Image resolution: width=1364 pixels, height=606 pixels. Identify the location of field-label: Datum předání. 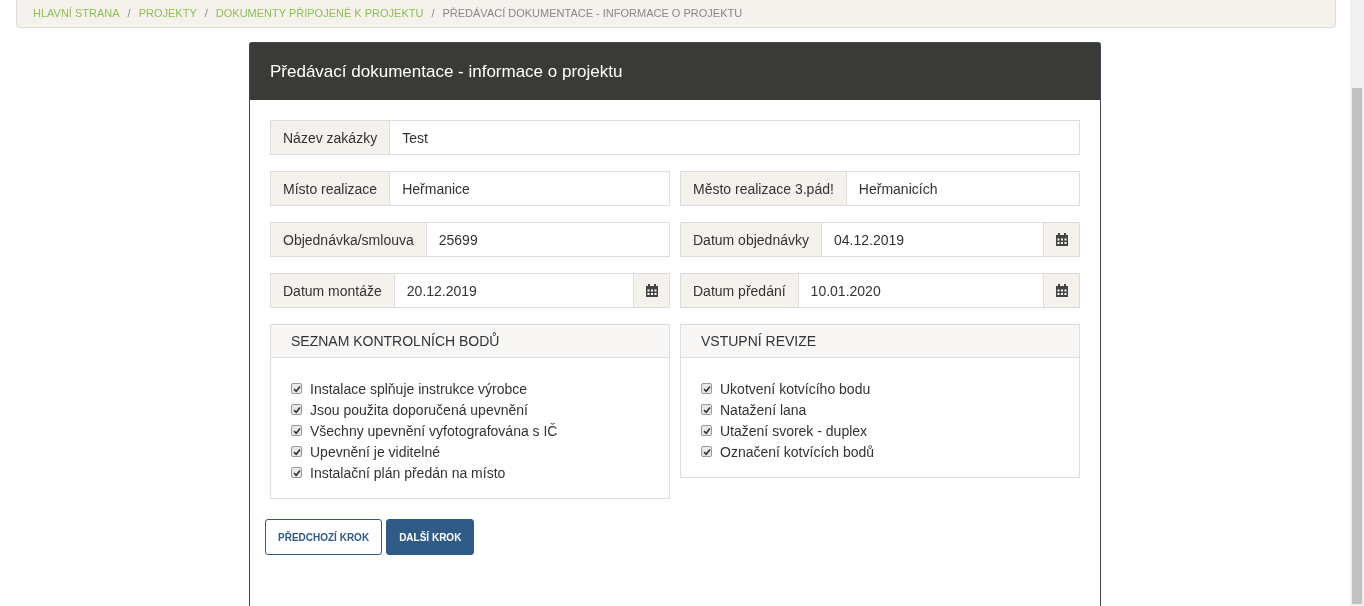
(739, 290).